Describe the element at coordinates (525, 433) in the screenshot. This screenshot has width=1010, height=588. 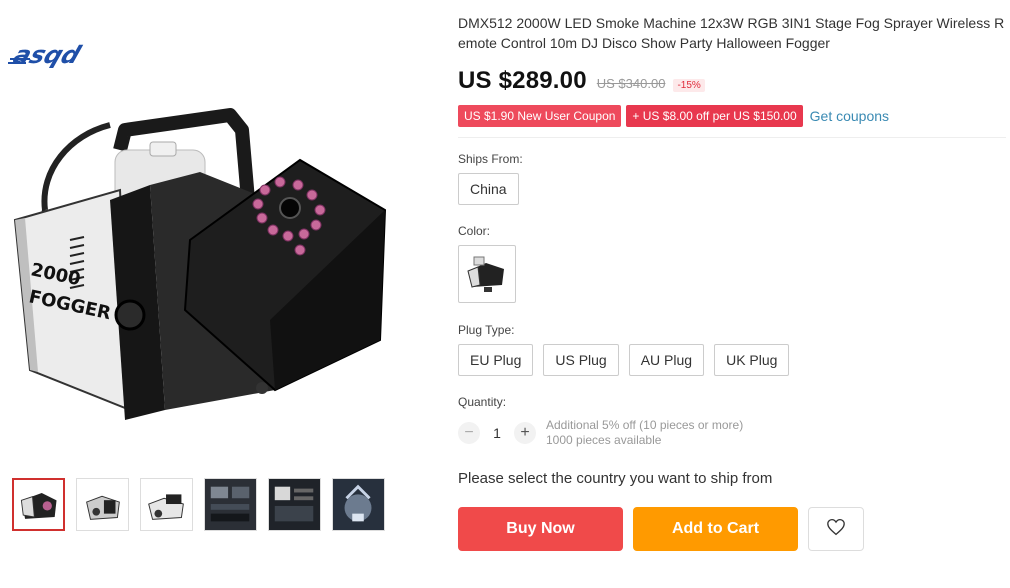
I see `quantity-increase-button: +` at that location.